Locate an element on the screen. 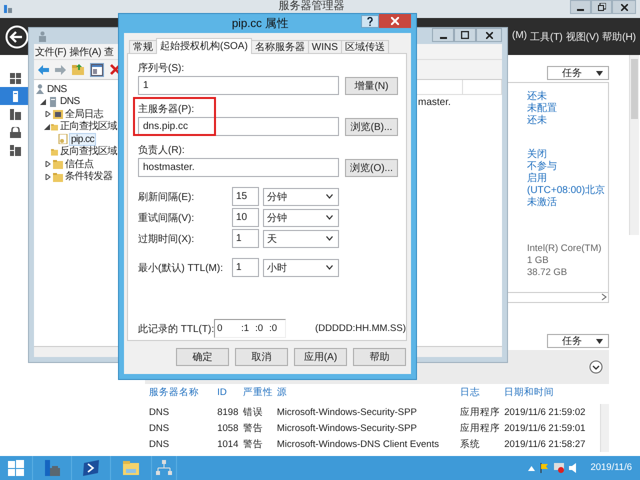 The image size is (640, 480). table-cell-text: 应用程序 is located at coordinates (479, 429).